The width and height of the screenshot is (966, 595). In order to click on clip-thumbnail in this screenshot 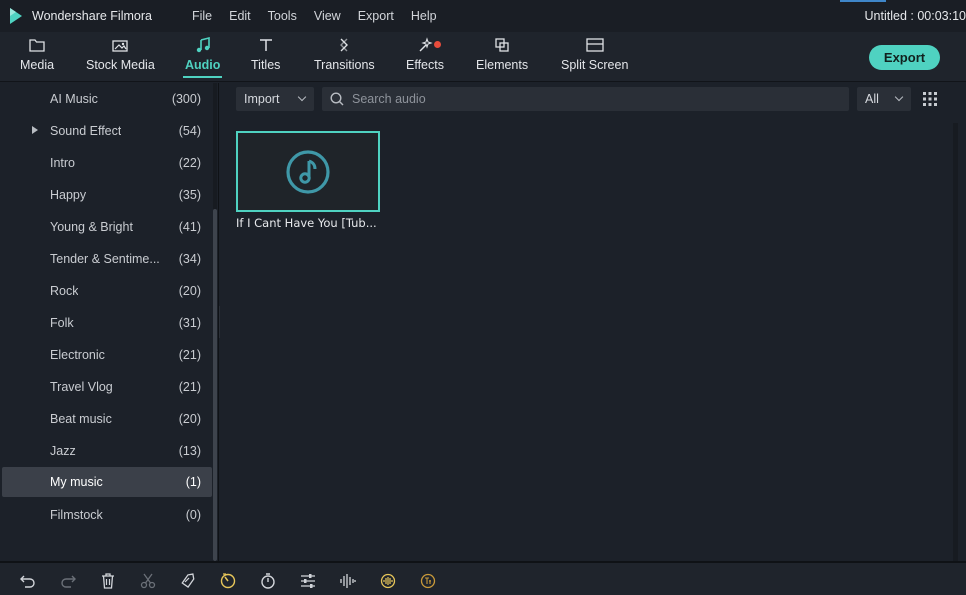, I will do `click(308, 171)`.